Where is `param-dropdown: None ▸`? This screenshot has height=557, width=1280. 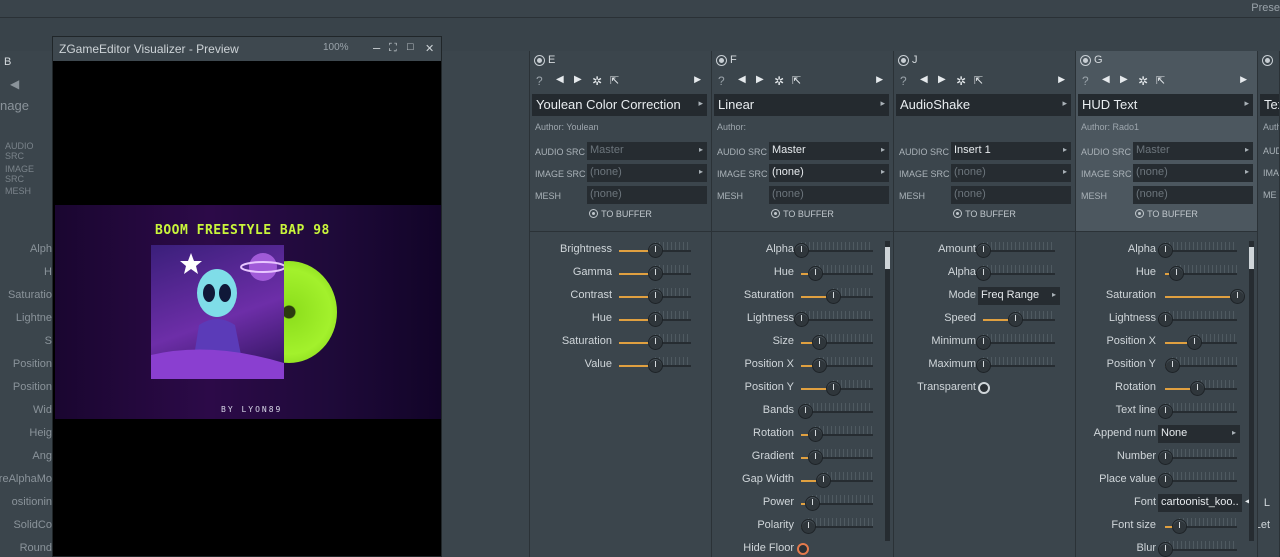 param-dropdown: None ▸ is located at coordinates (1199, 434).